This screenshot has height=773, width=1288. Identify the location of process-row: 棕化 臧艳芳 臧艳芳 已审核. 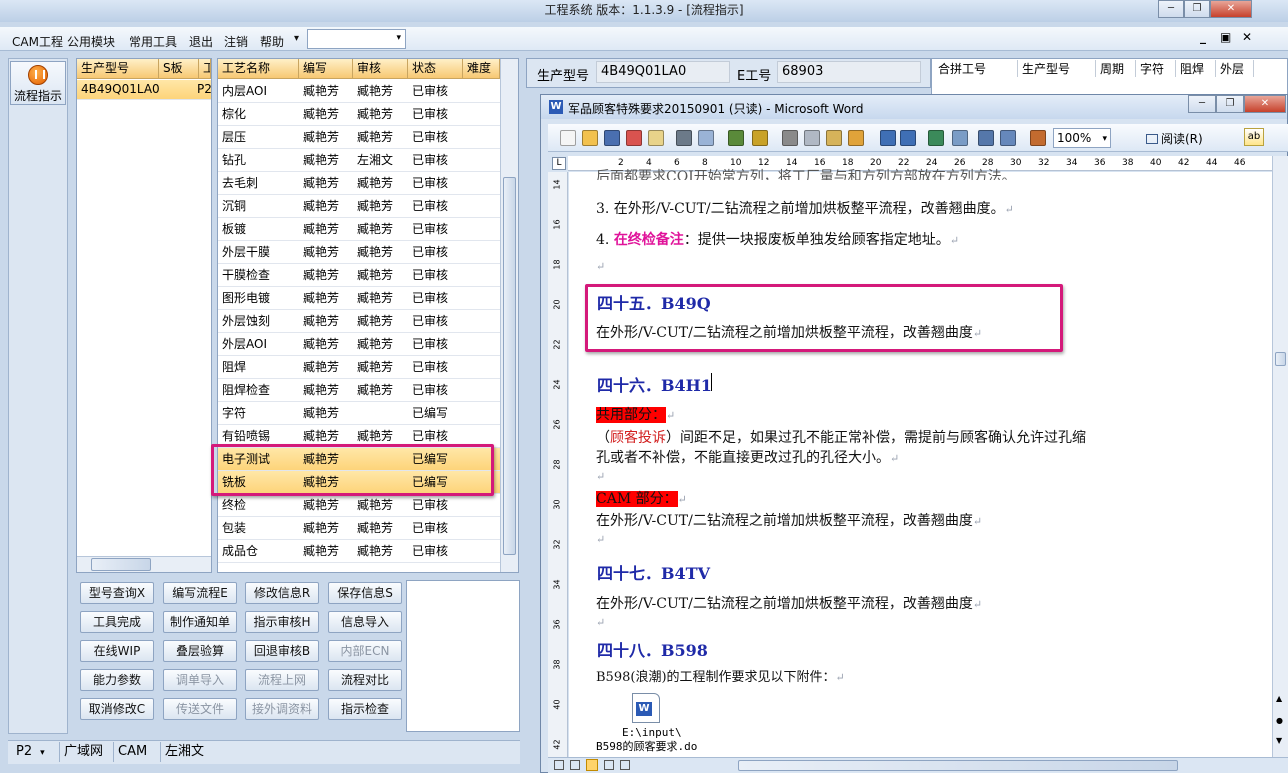
(359, 114).